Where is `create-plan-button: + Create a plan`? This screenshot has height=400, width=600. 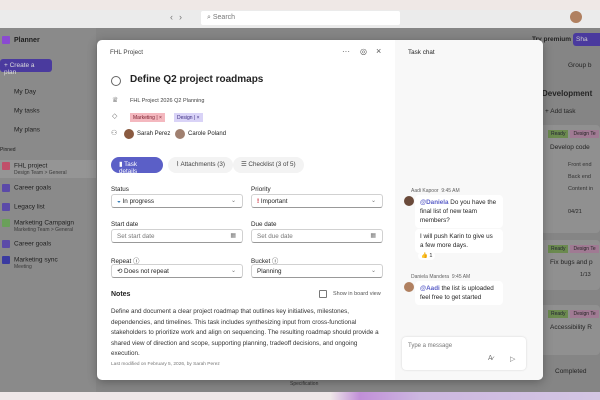
create-plan-button: + Create a plan is located at coordinates (26, 67).